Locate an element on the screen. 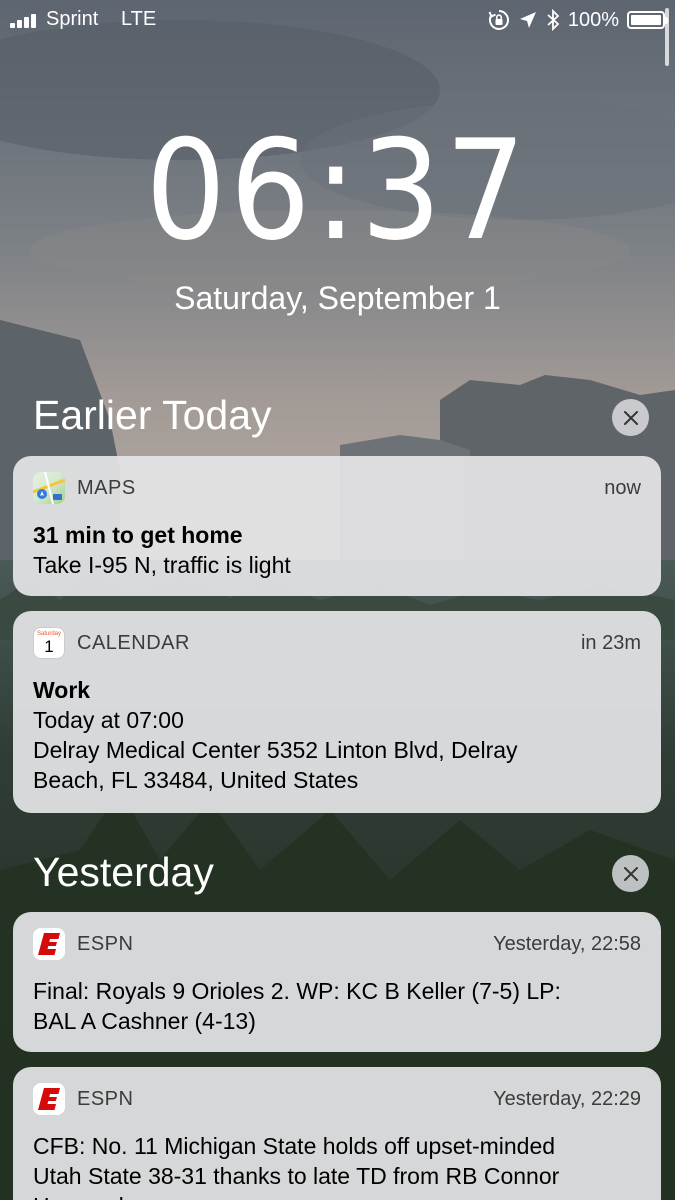  signal-strength-icon is located at coordinates (25, 20).